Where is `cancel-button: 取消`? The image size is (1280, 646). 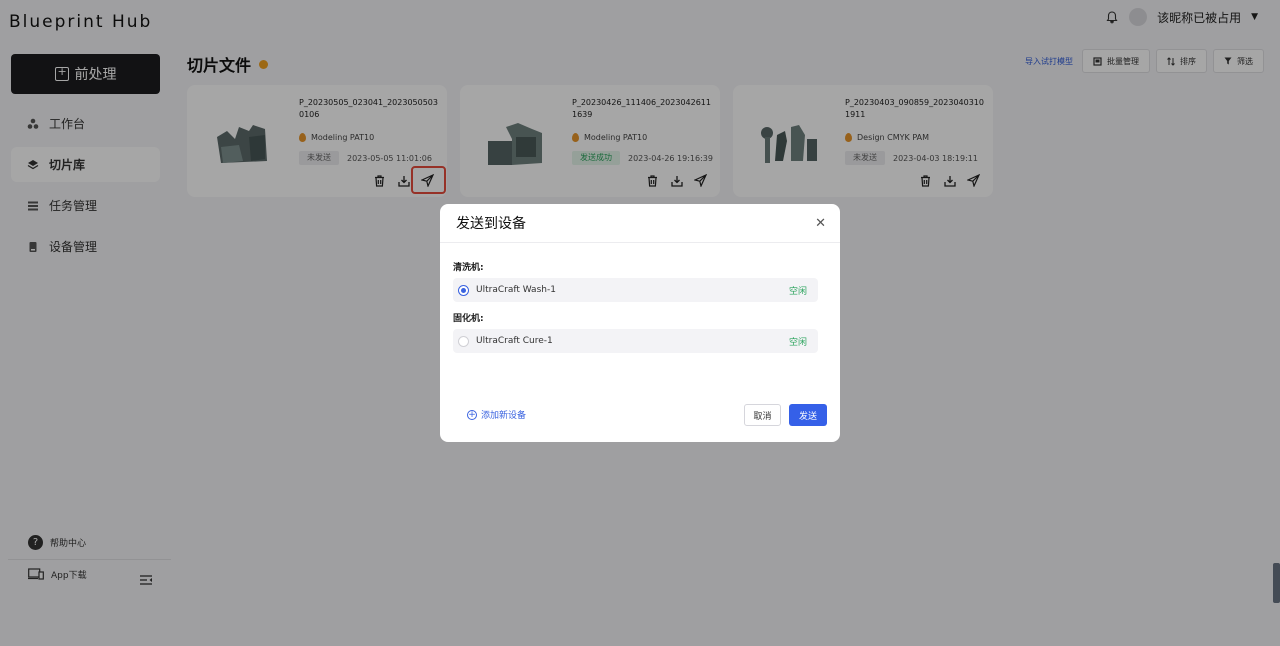
cancel-button: 取消 is located at coordinates (762, 415).